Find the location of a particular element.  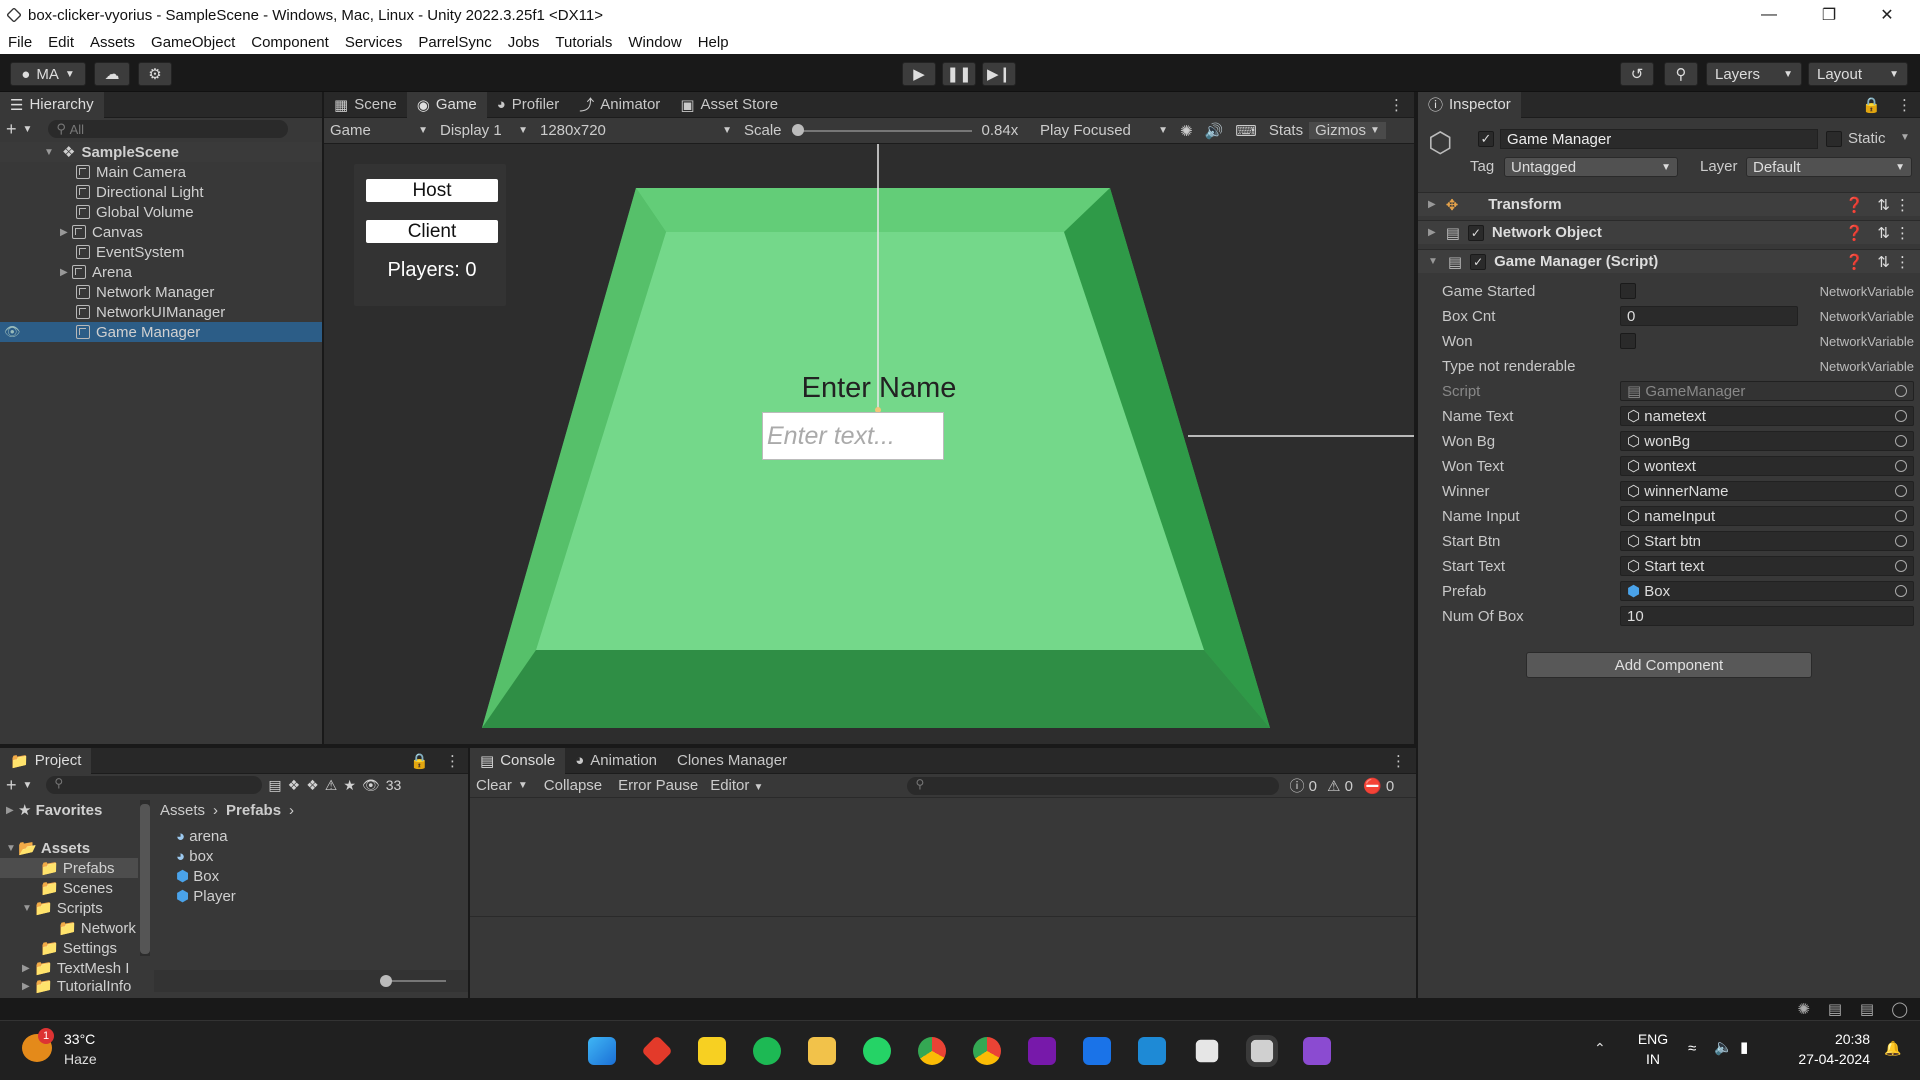

scene-row: ▼ ❖ SampleScene is located at coordinates (161, 152).